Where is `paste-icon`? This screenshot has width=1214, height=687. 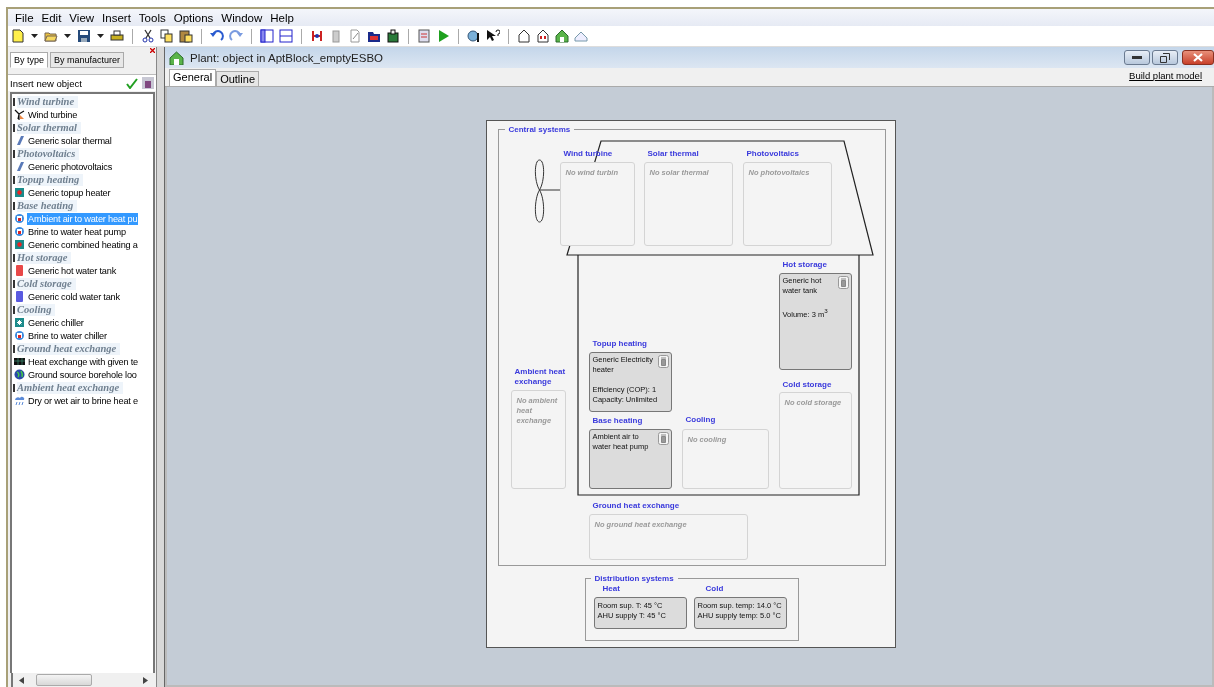 paste-icon is located at coordinates (186, 36).